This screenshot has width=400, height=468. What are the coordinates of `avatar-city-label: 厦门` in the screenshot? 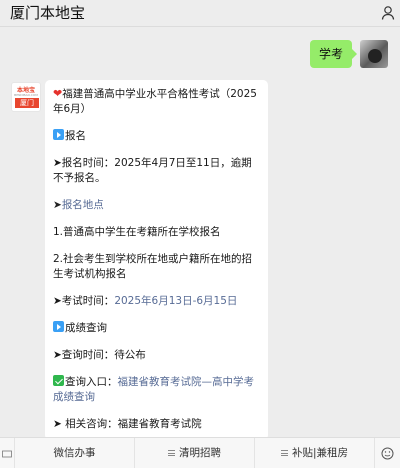 It's located at (27, 103).